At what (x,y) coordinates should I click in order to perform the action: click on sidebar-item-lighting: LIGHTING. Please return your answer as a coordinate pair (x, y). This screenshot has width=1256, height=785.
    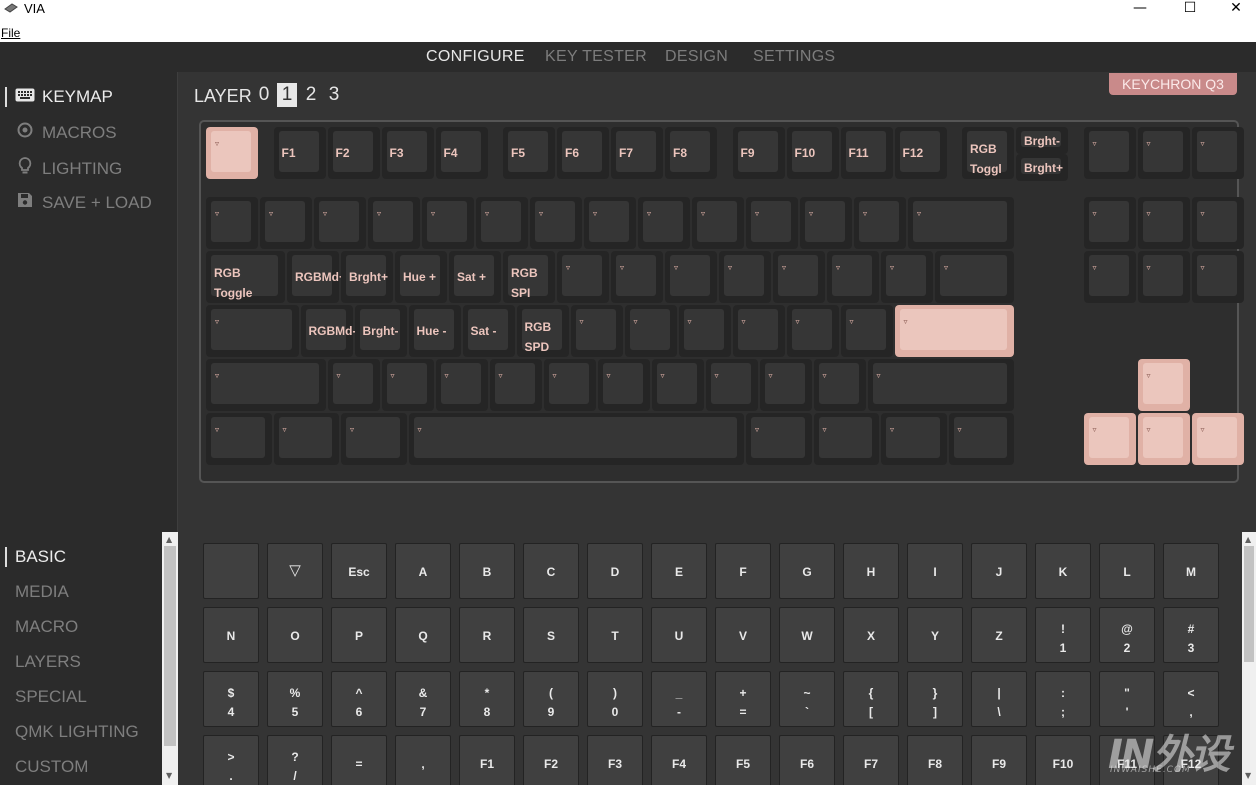
    Looking at the image, I should click on (68, 168).